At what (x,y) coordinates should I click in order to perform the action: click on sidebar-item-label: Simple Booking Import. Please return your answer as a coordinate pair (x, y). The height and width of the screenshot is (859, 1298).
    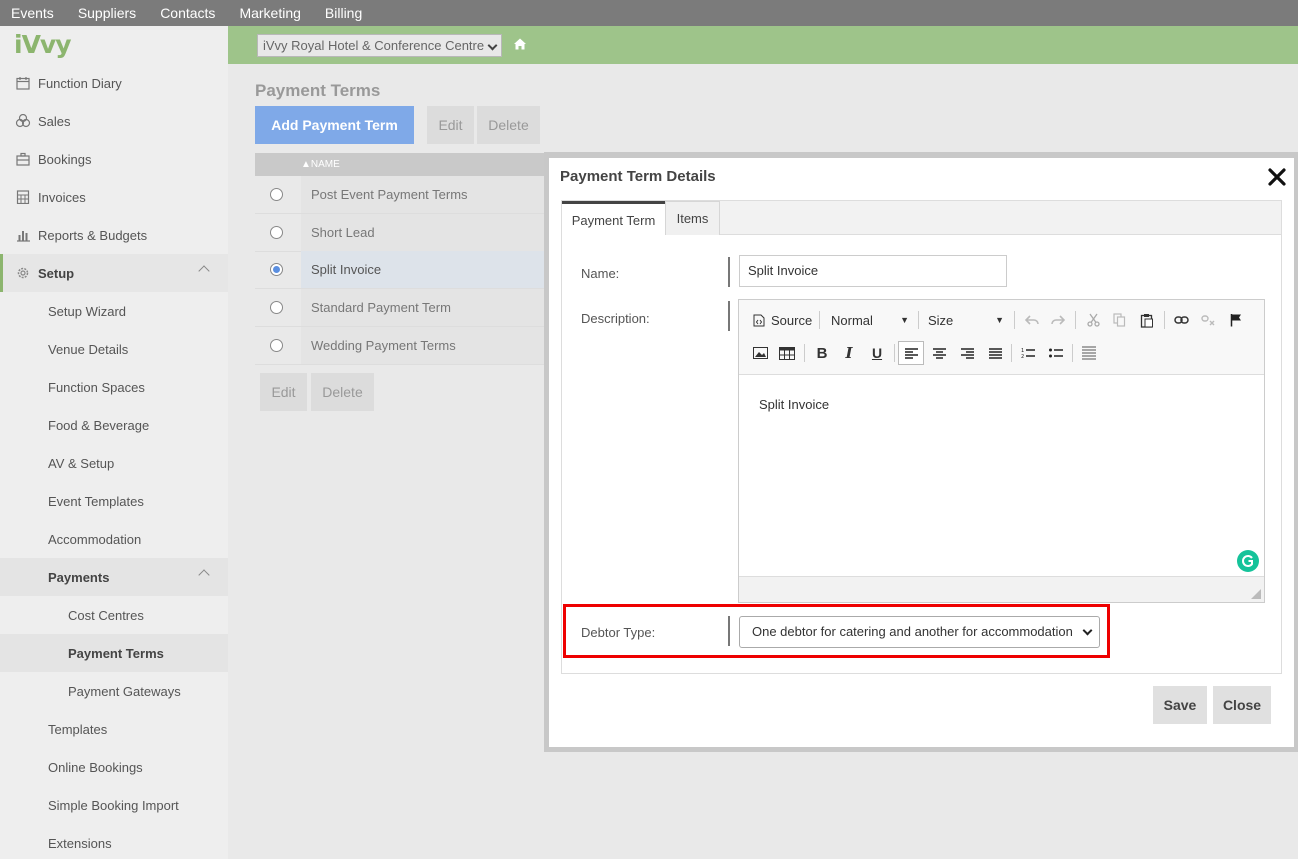
    Looking at the image, I should click on (113, 805).